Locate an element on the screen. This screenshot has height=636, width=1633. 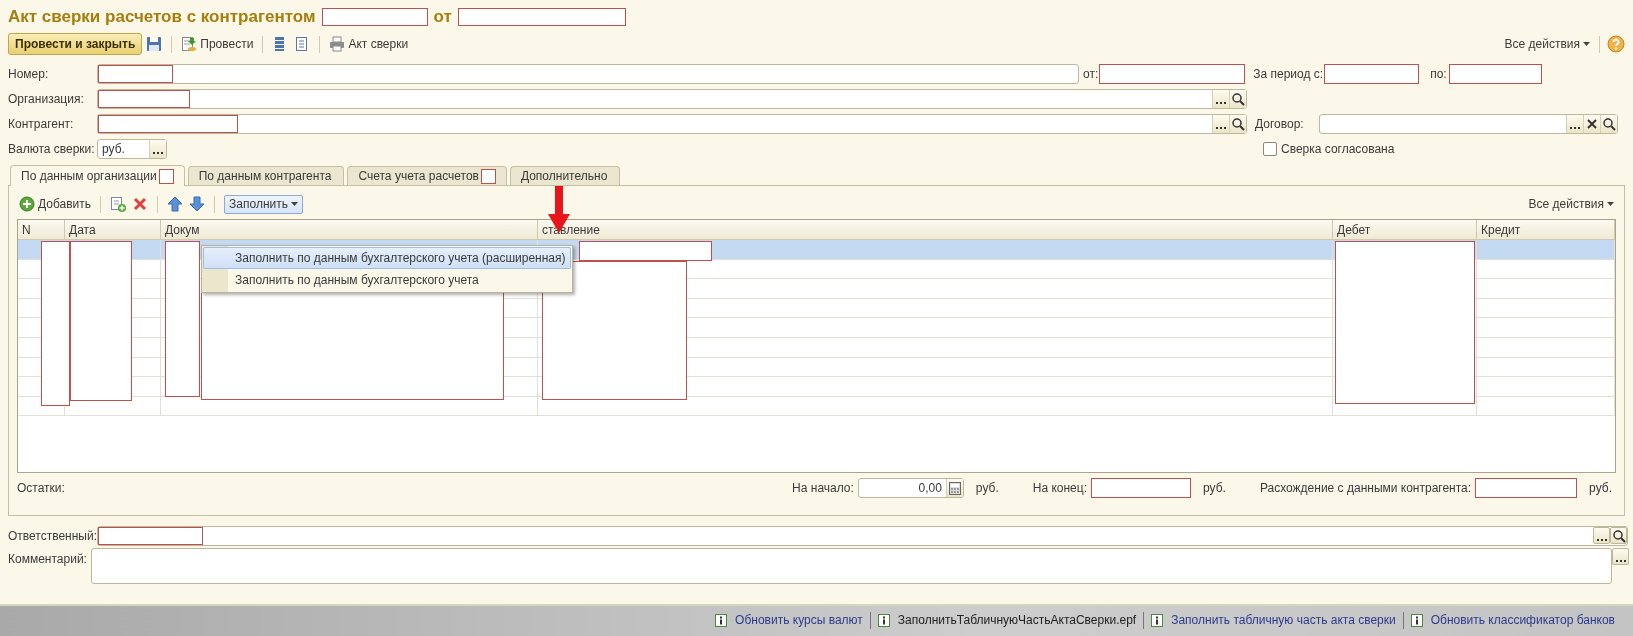
printer-icon is located at coordinates (337, 44).